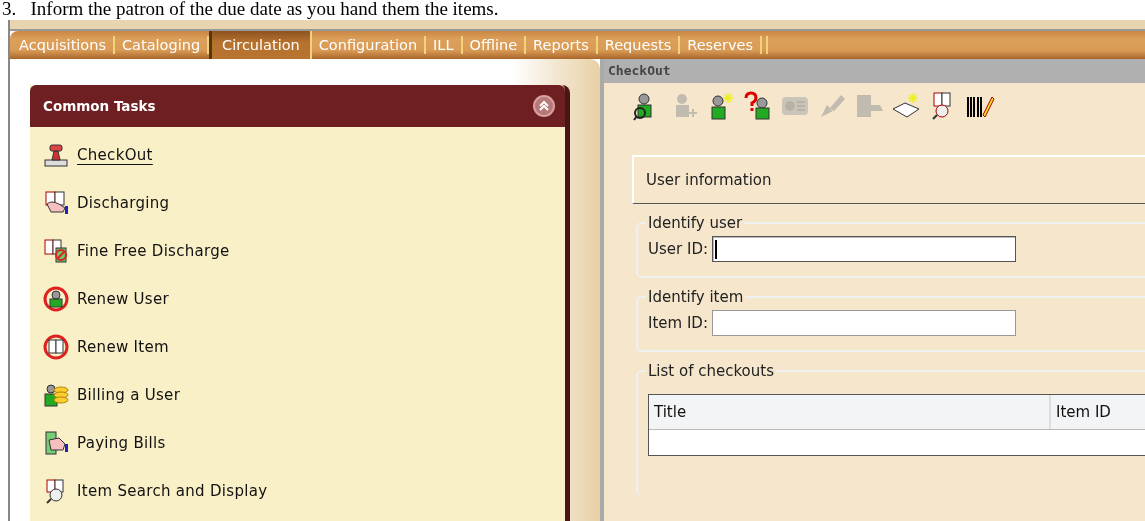 This screenshot has height=521, width=1145. What do you see at coordinates (304, 443) in the screenshot?
I see `task-link: Paying Bills` at bounding box center [304, 443].